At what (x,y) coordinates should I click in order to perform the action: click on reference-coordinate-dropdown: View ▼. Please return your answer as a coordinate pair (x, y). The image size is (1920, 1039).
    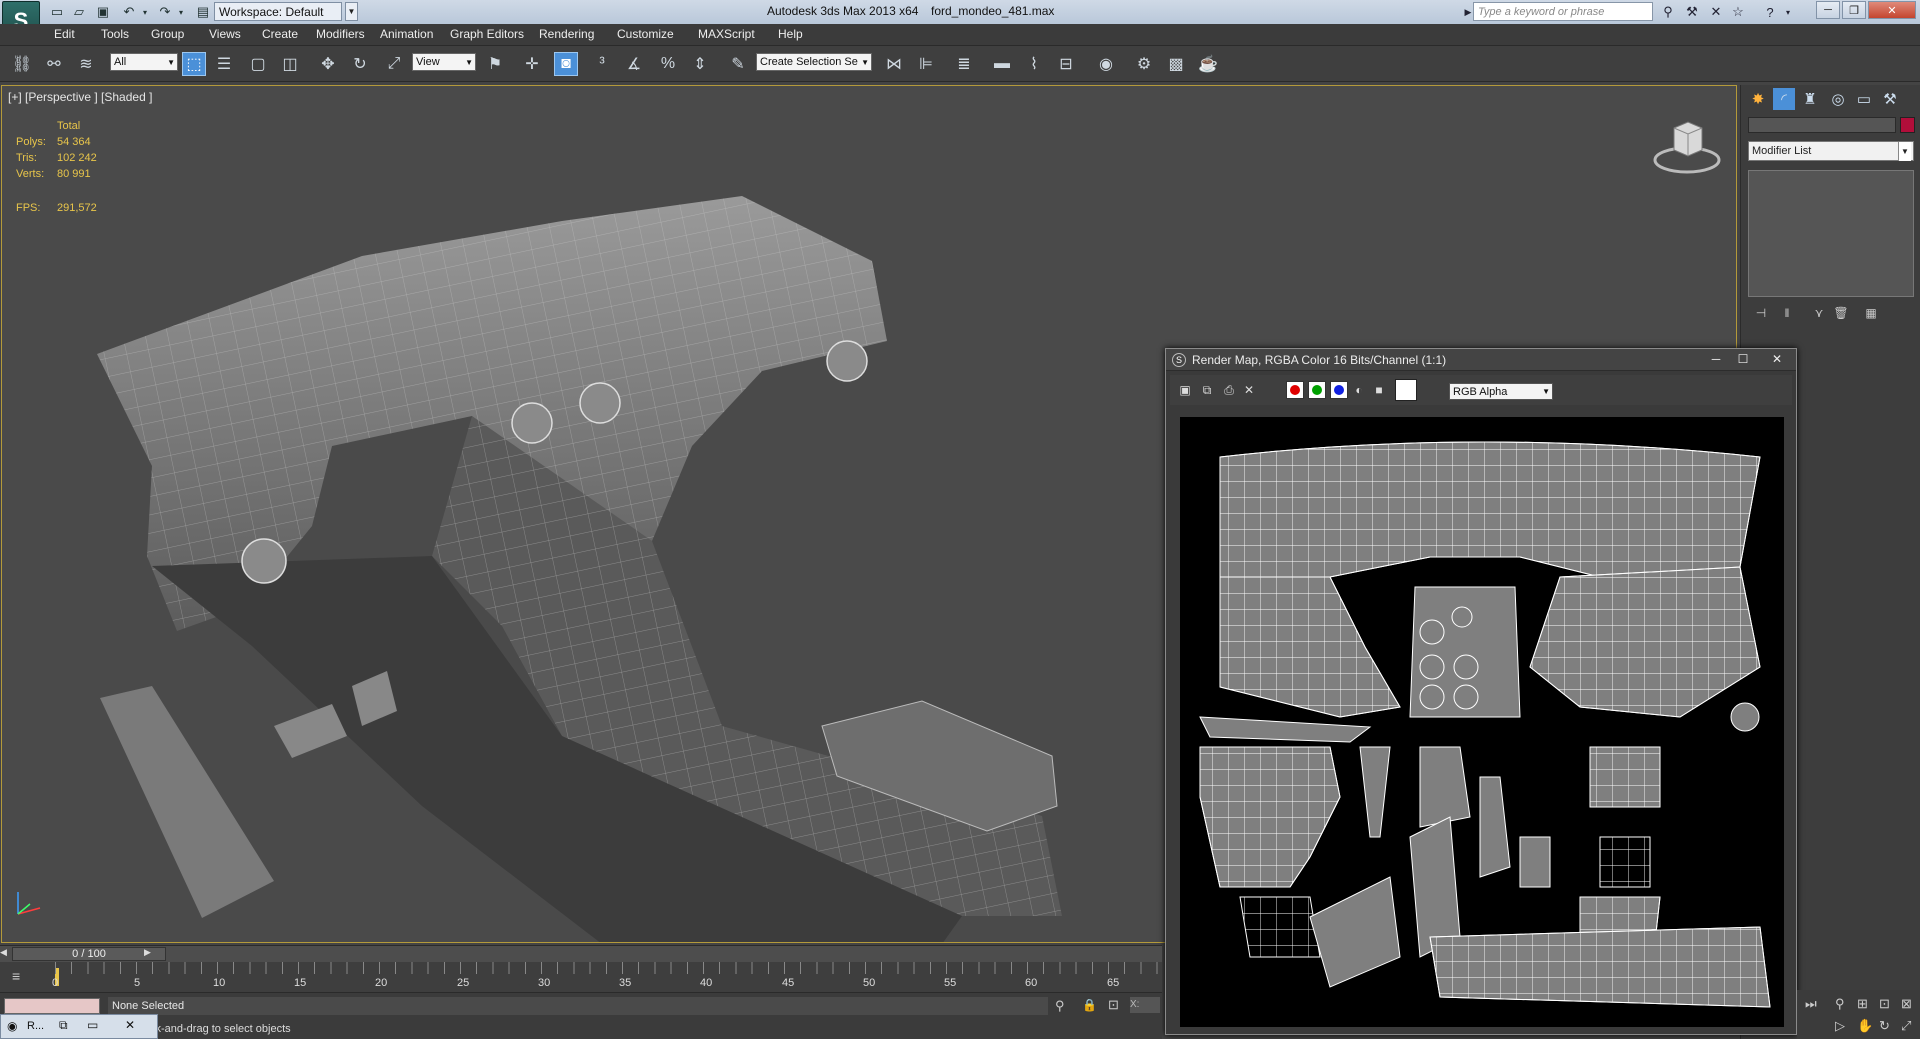
    Looking at the image, I should click on (444, 62).